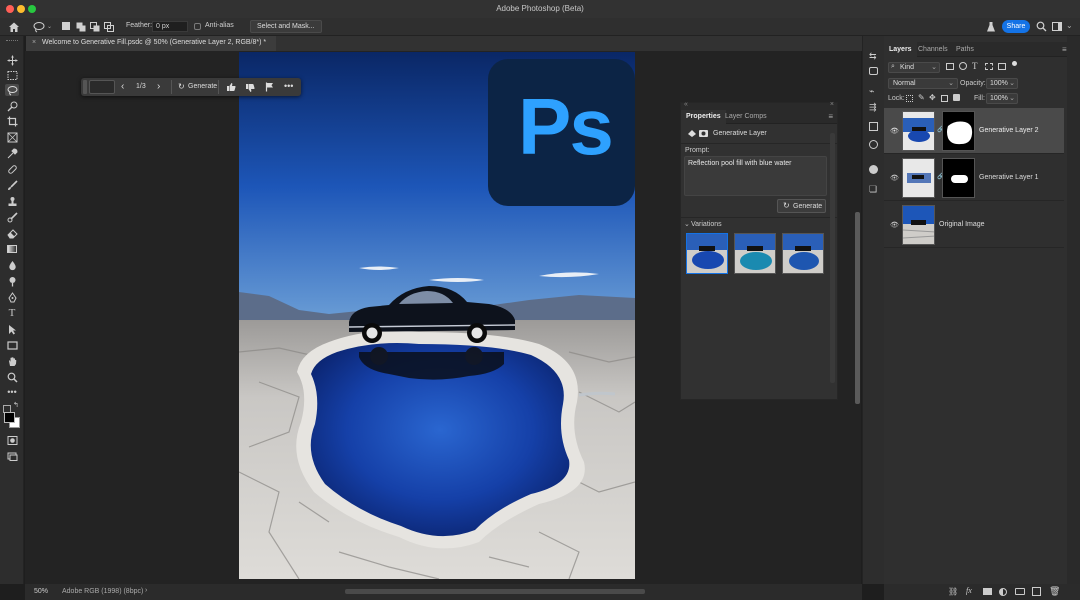  What do you see at coordinates (1002, 66) in the screenshot?
I see `filter-smartobject-icon` at bounding box center [1002, 66].